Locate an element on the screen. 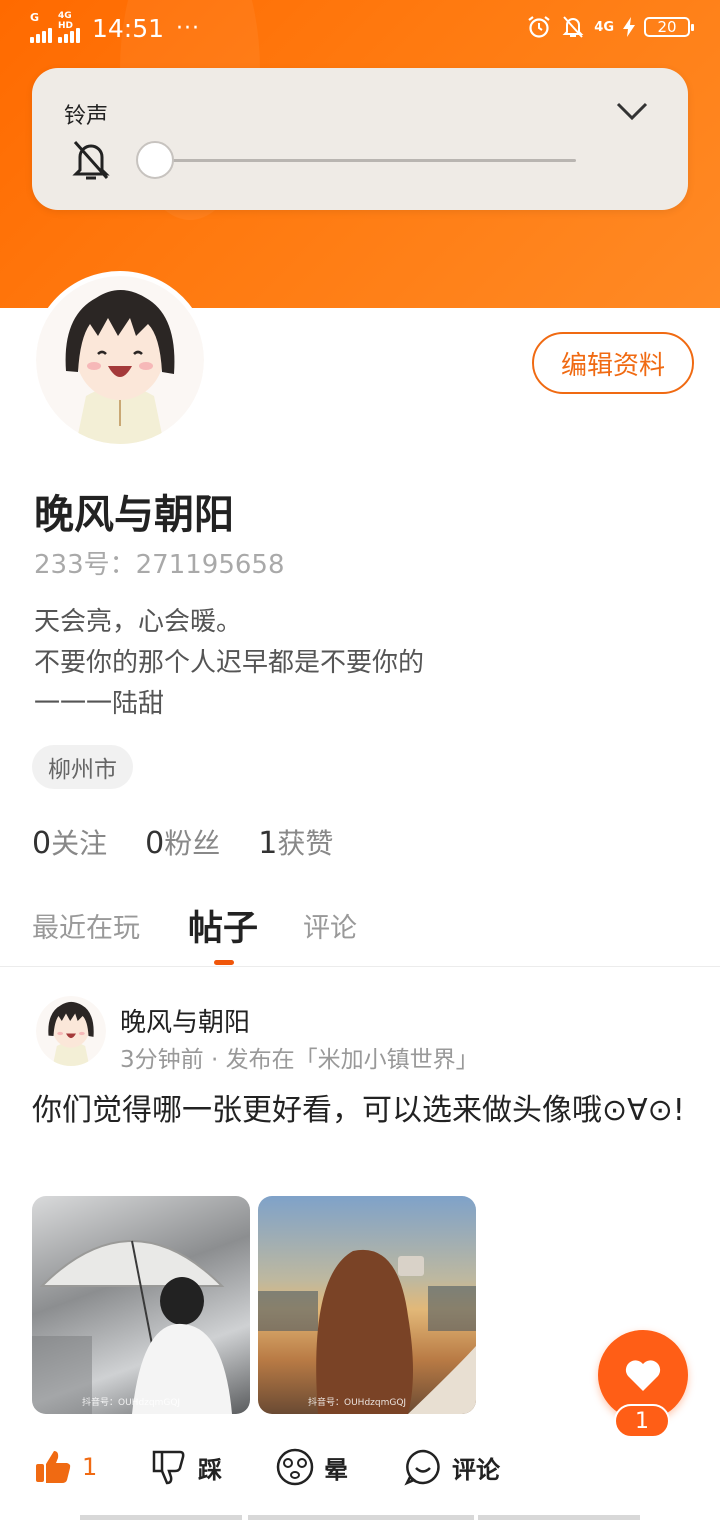  volume-panel-title: 铃声 is located at coordinates (86, 116).